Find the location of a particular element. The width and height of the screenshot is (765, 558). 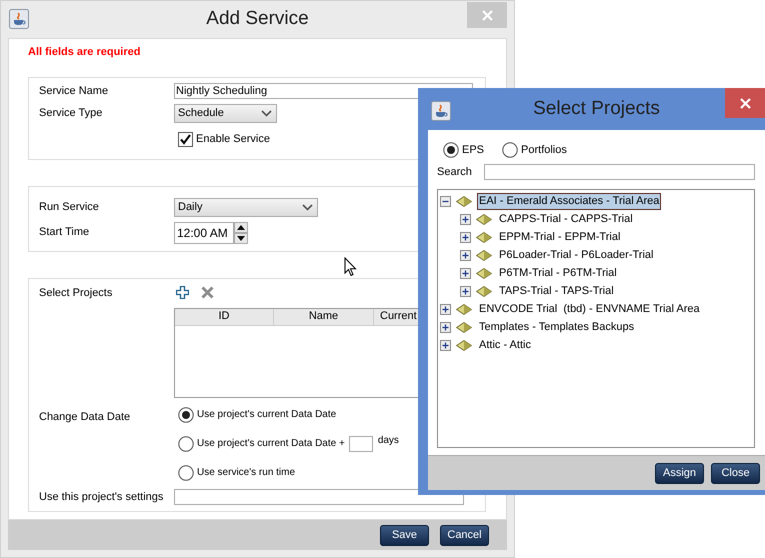

dropdown: Daily is located at coordinates (246, 207).